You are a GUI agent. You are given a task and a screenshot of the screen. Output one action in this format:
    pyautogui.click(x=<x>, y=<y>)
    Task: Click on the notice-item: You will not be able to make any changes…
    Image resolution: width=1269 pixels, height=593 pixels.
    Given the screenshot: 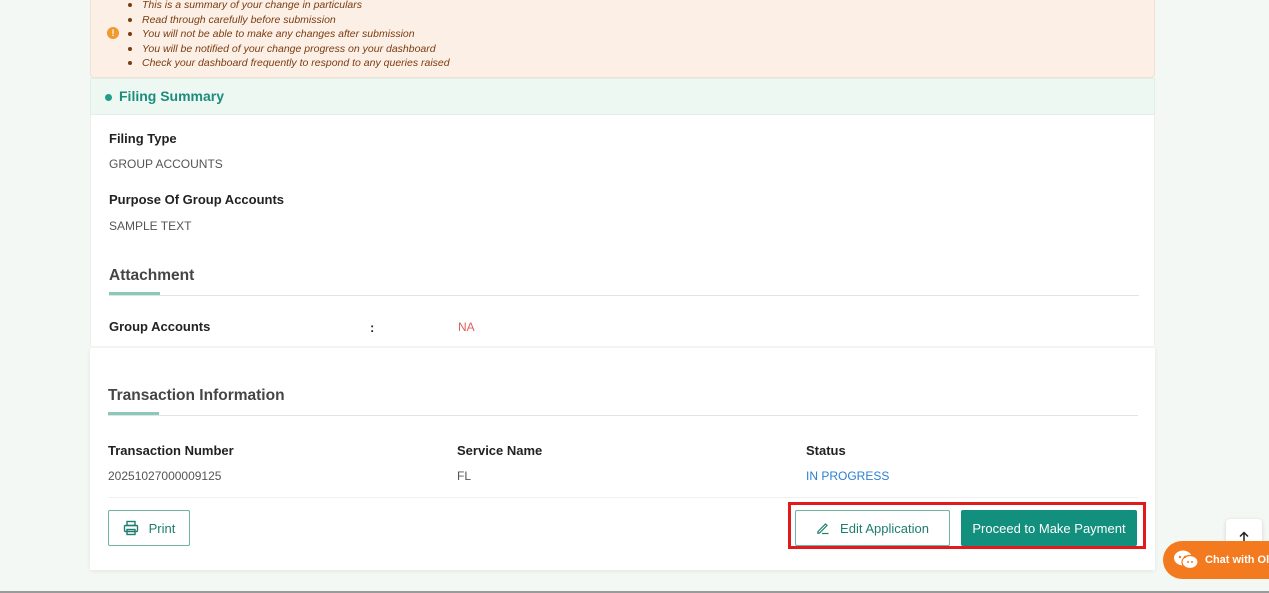 What is the action you would take?
    pyautogui.click(x=289, y=34)
    